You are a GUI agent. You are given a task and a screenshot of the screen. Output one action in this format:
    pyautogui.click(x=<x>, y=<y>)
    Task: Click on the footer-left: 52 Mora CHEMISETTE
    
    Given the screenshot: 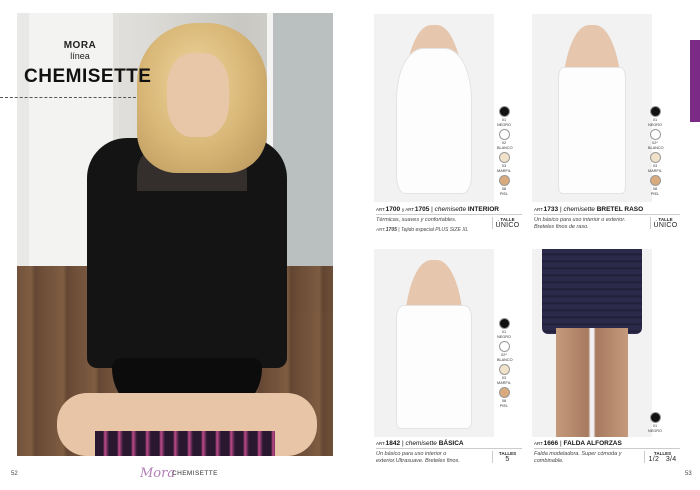 What is the action you would take?
    pyautogui.click(x=175, y=476)
    